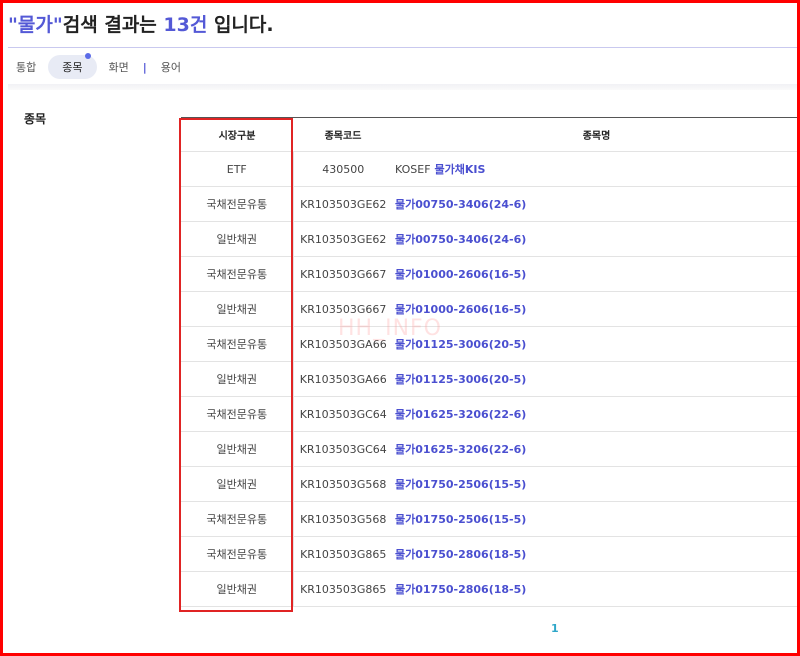  What do you see at coordinates (237, 134) in the screenshot?
I see `header-market: 시장구분` at bounding box center [237, 134].